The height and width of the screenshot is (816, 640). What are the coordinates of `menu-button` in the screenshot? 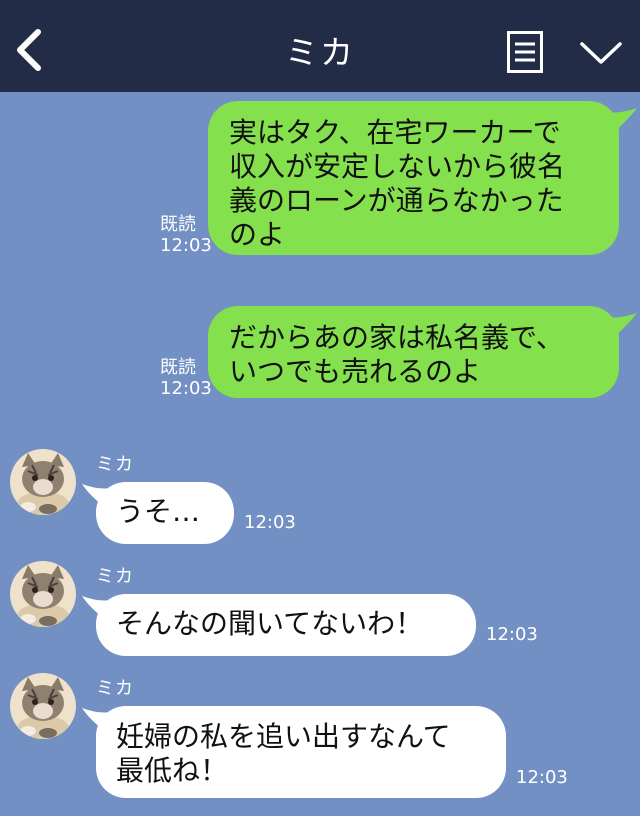 It's located at (601, 53).